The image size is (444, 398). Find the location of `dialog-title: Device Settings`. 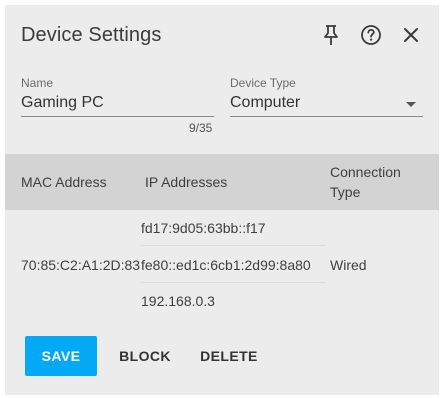

dialog-title: Device Settings is located at coordinates (91, 35).